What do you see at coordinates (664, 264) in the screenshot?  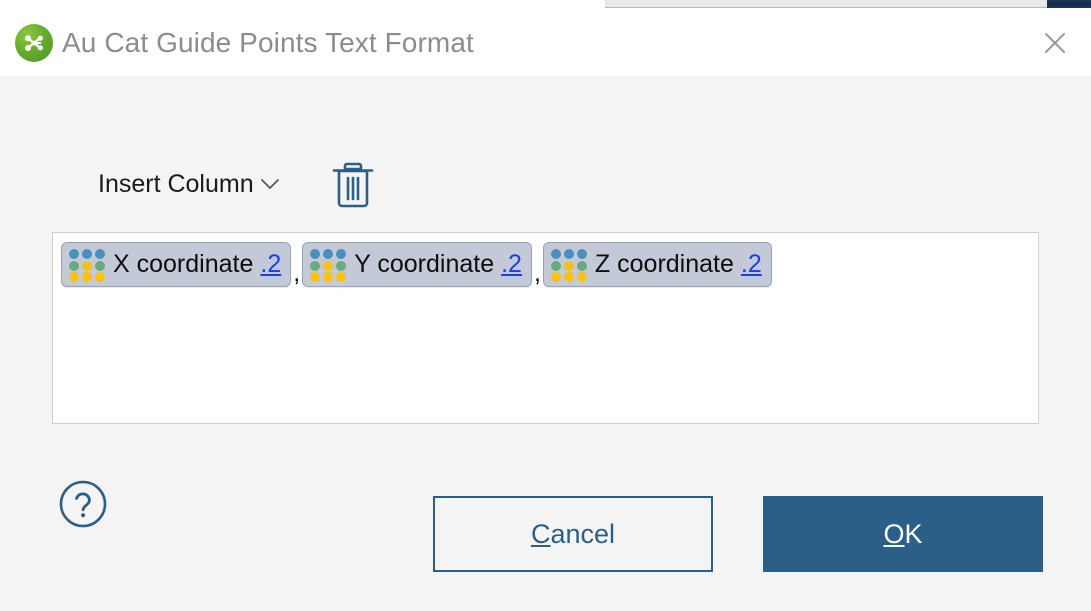 I see `token-label: Z coordinate` at bounding box center [664, 264].